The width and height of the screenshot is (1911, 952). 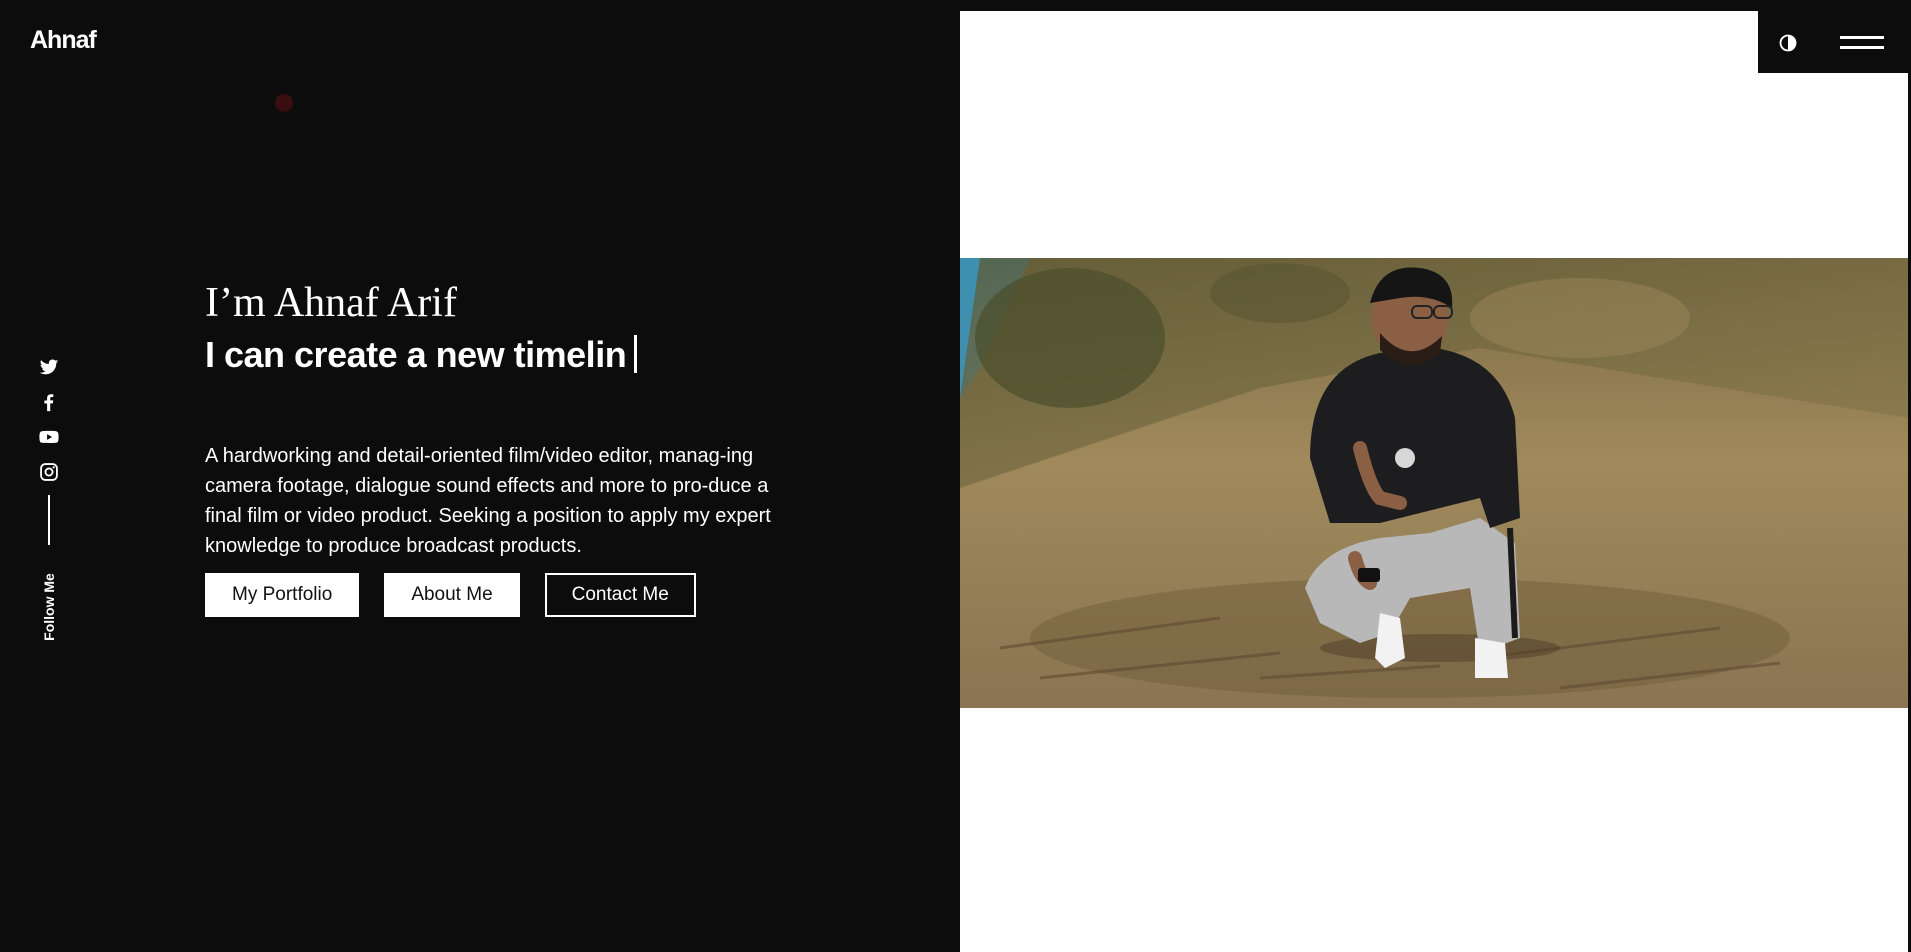 I want to click on contrast-icon, so click(x=1788, y=43).